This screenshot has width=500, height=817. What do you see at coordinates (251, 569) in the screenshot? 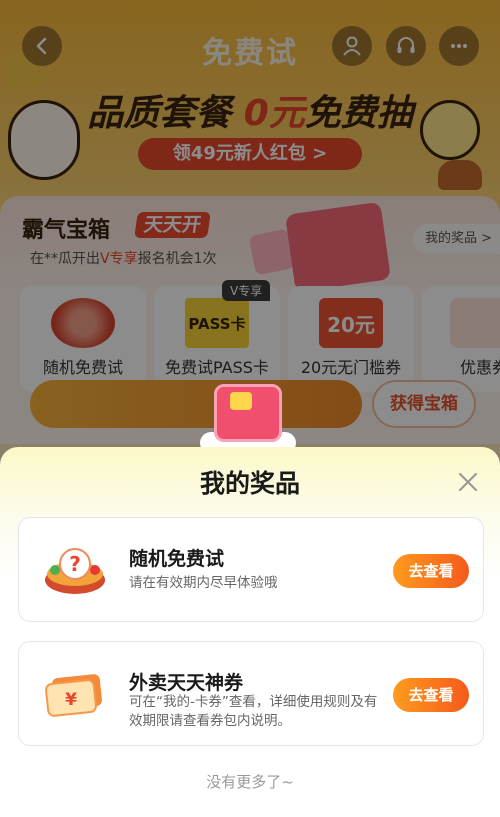
I see `prize-item-random: ? 随机免费试 请在有效期内尽早体验哦 去查看` at bounding box center [251, 569].